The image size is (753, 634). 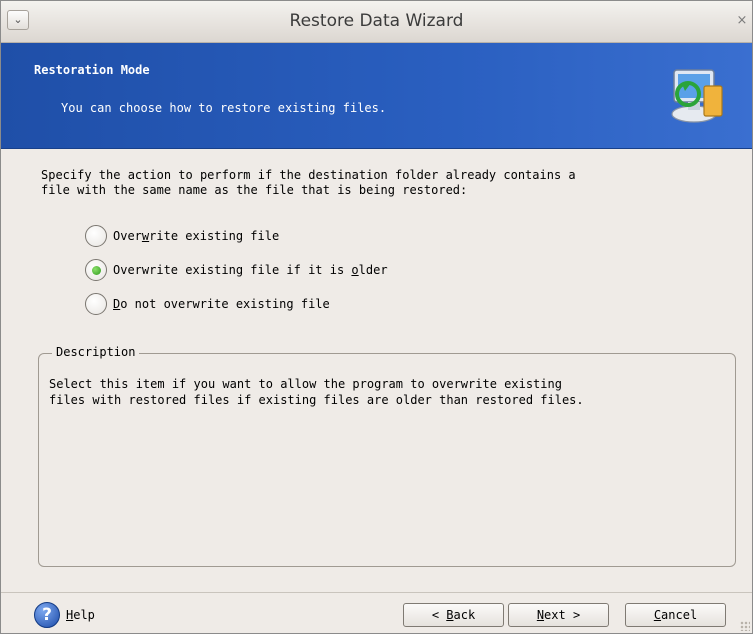 I want to click on radio-button-selected, so click(x=96, y=270).